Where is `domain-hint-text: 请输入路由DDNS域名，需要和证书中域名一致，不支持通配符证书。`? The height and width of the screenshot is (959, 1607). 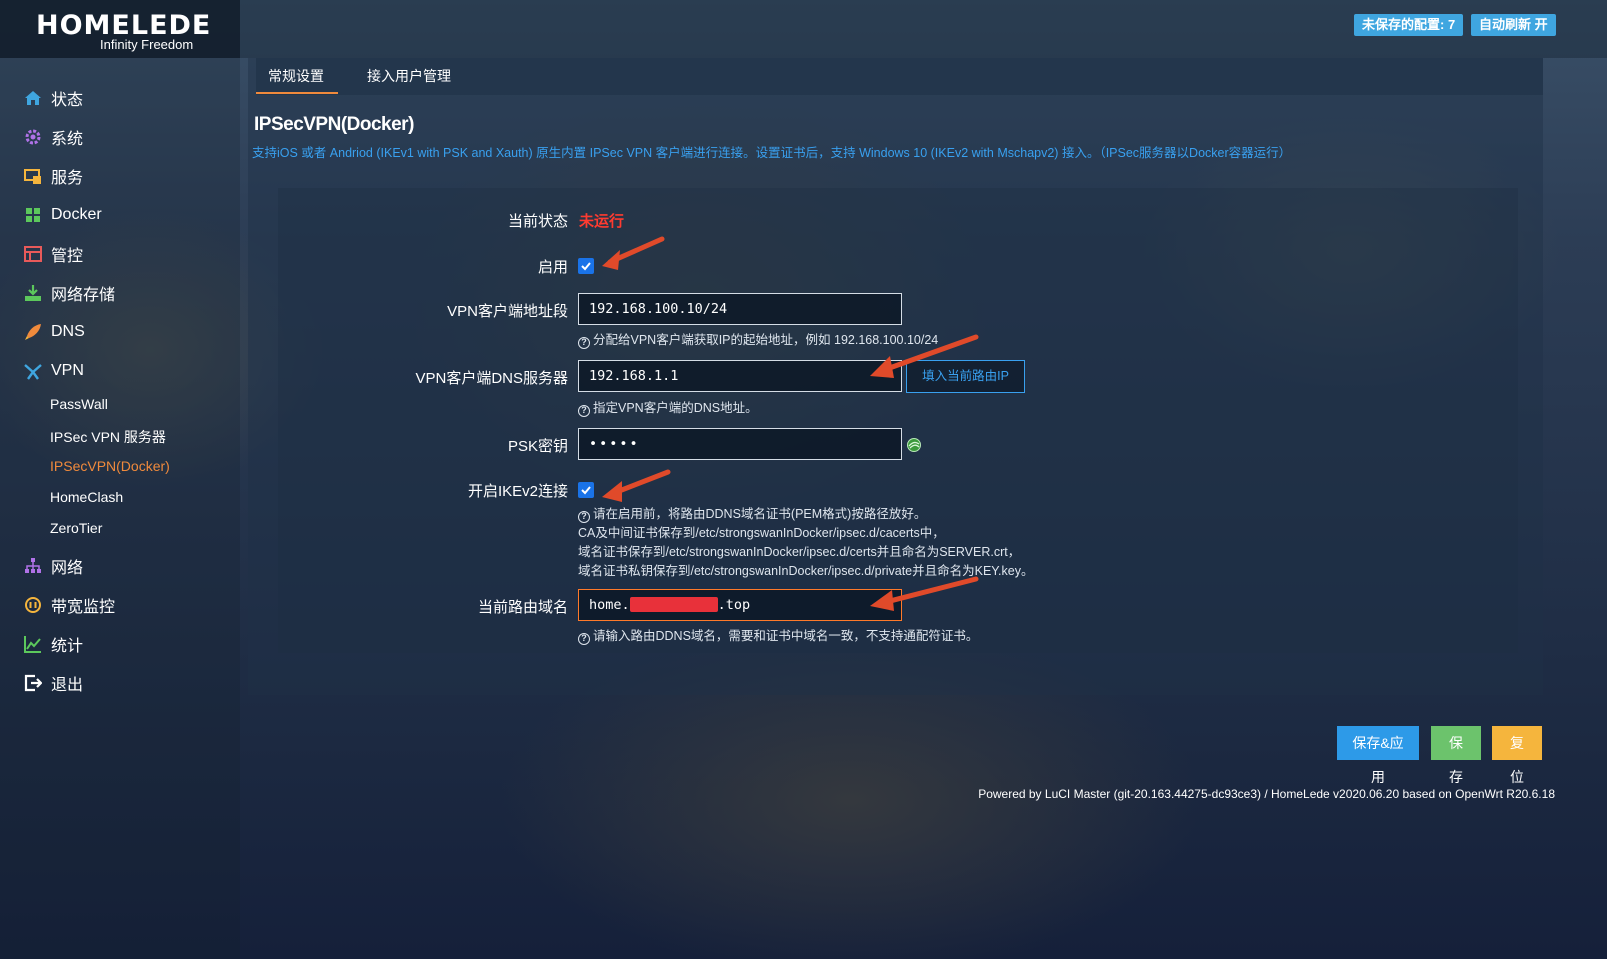
domain-hint-text: 请输入路由DDNS域名，需要和证书中域名一致，不支持通配符证书。 is located at coordinates (786, 636).